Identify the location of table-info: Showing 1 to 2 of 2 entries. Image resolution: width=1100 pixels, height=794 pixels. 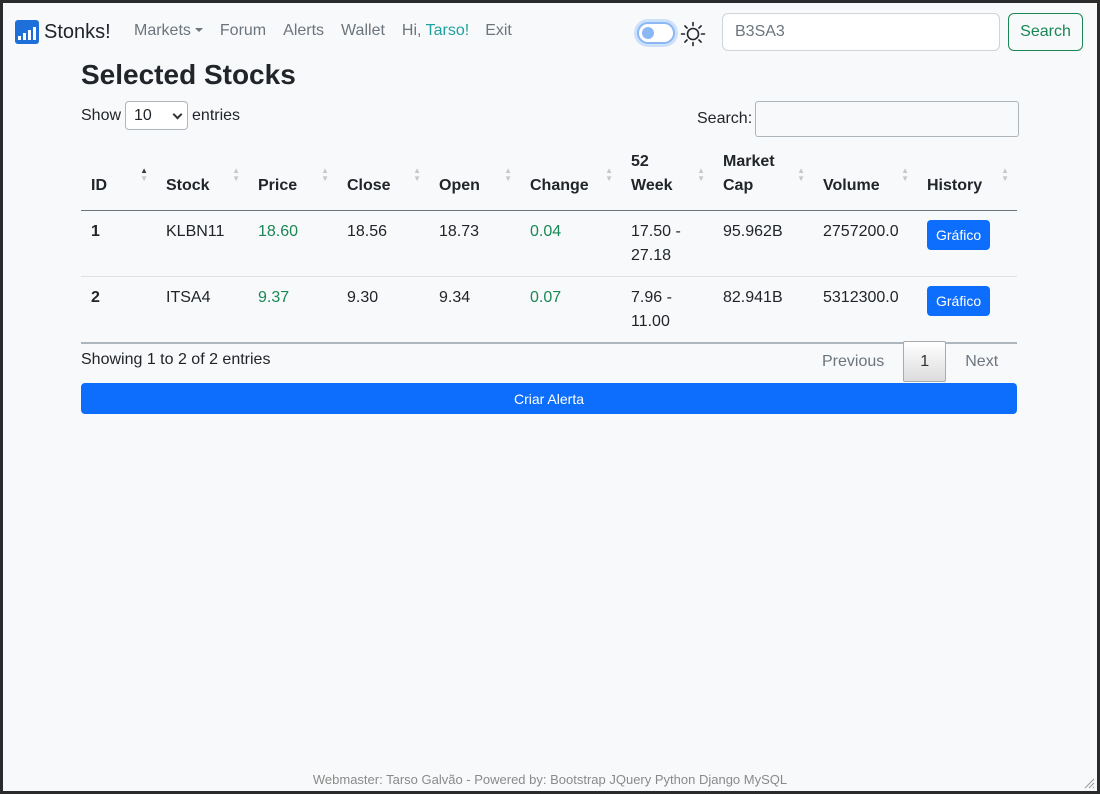
(176, 359).